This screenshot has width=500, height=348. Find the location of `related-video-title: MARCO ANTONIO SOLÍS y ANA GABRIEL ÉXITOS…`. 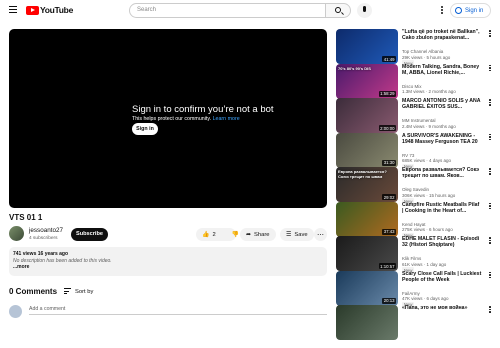

related-video-title: MARCO ANTONIO SOLÍS y ANA GABRIEL ÉXITOS… is located at coordinates (442, 104).